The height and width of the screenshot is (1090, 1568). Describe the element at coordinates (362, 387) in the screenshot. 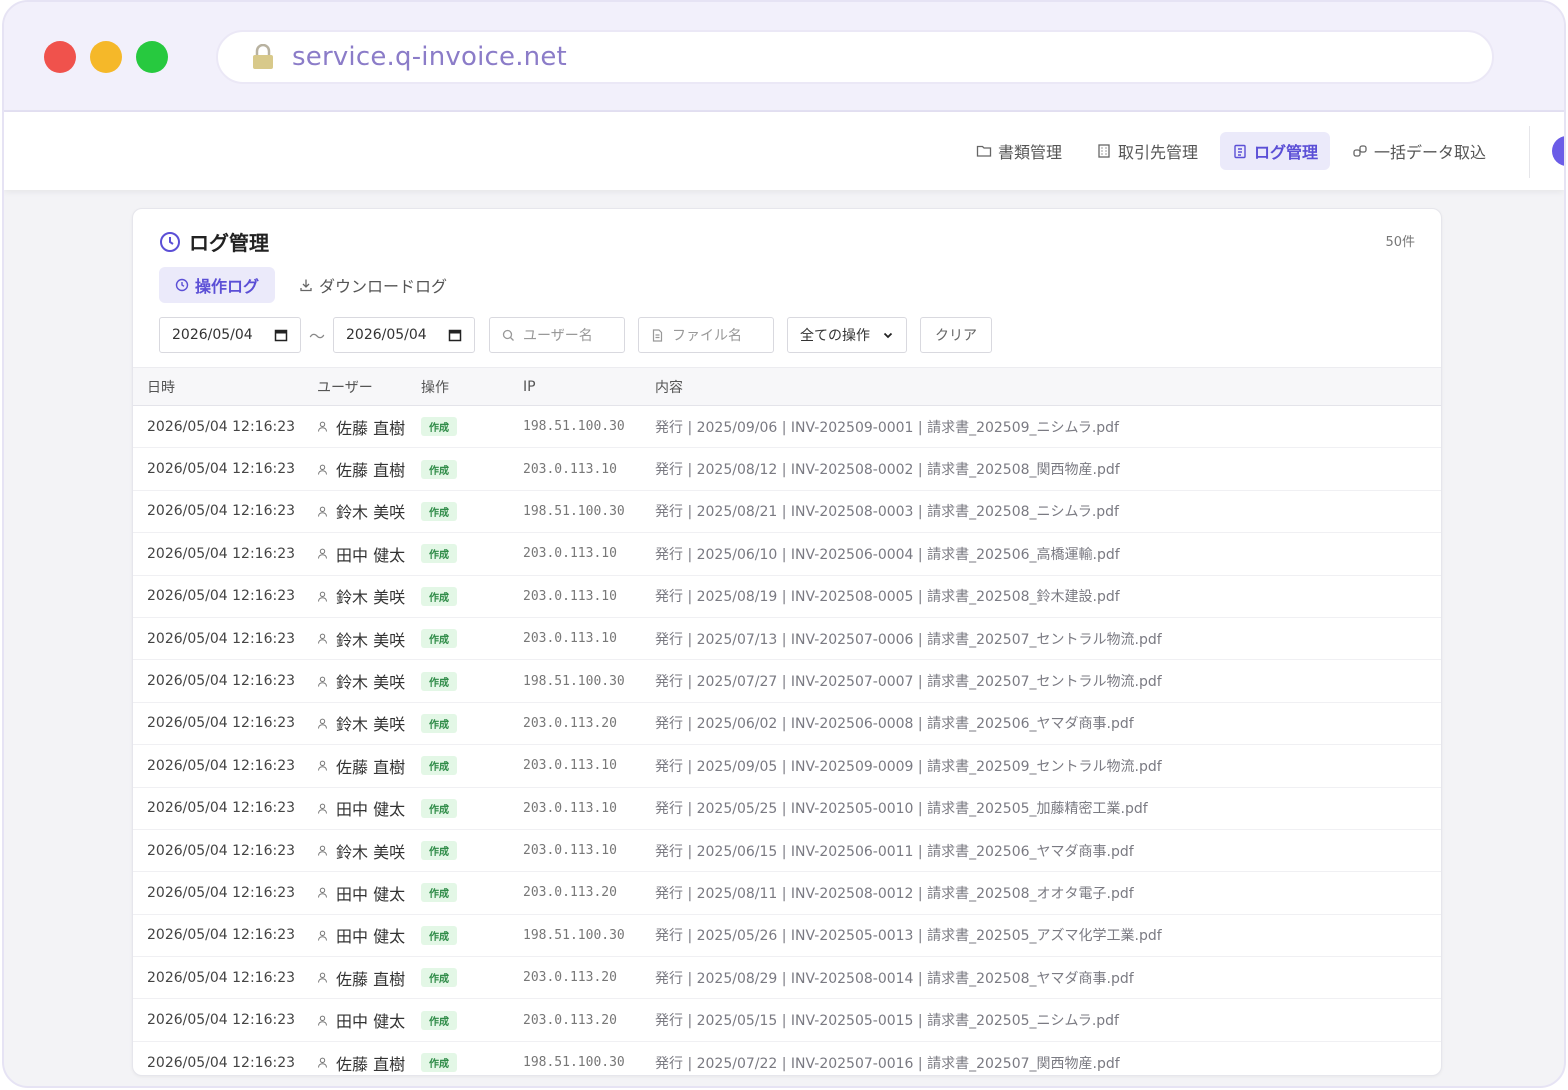

I see `column-header-user: ユーザー` at that location.